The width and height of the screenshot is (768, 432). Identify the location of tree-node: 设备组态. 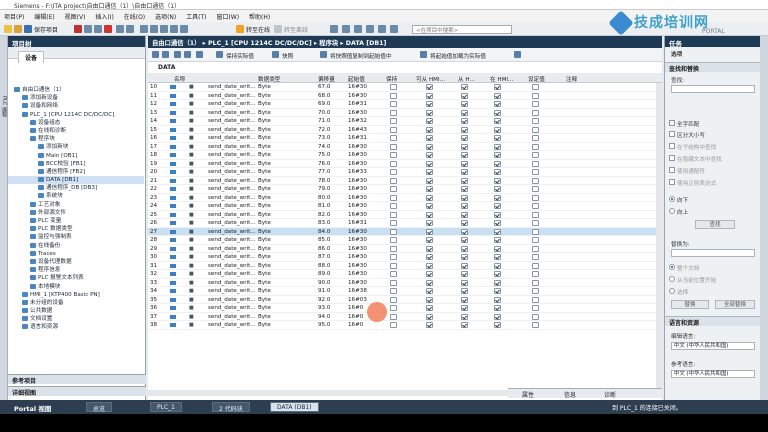
(76, 123).